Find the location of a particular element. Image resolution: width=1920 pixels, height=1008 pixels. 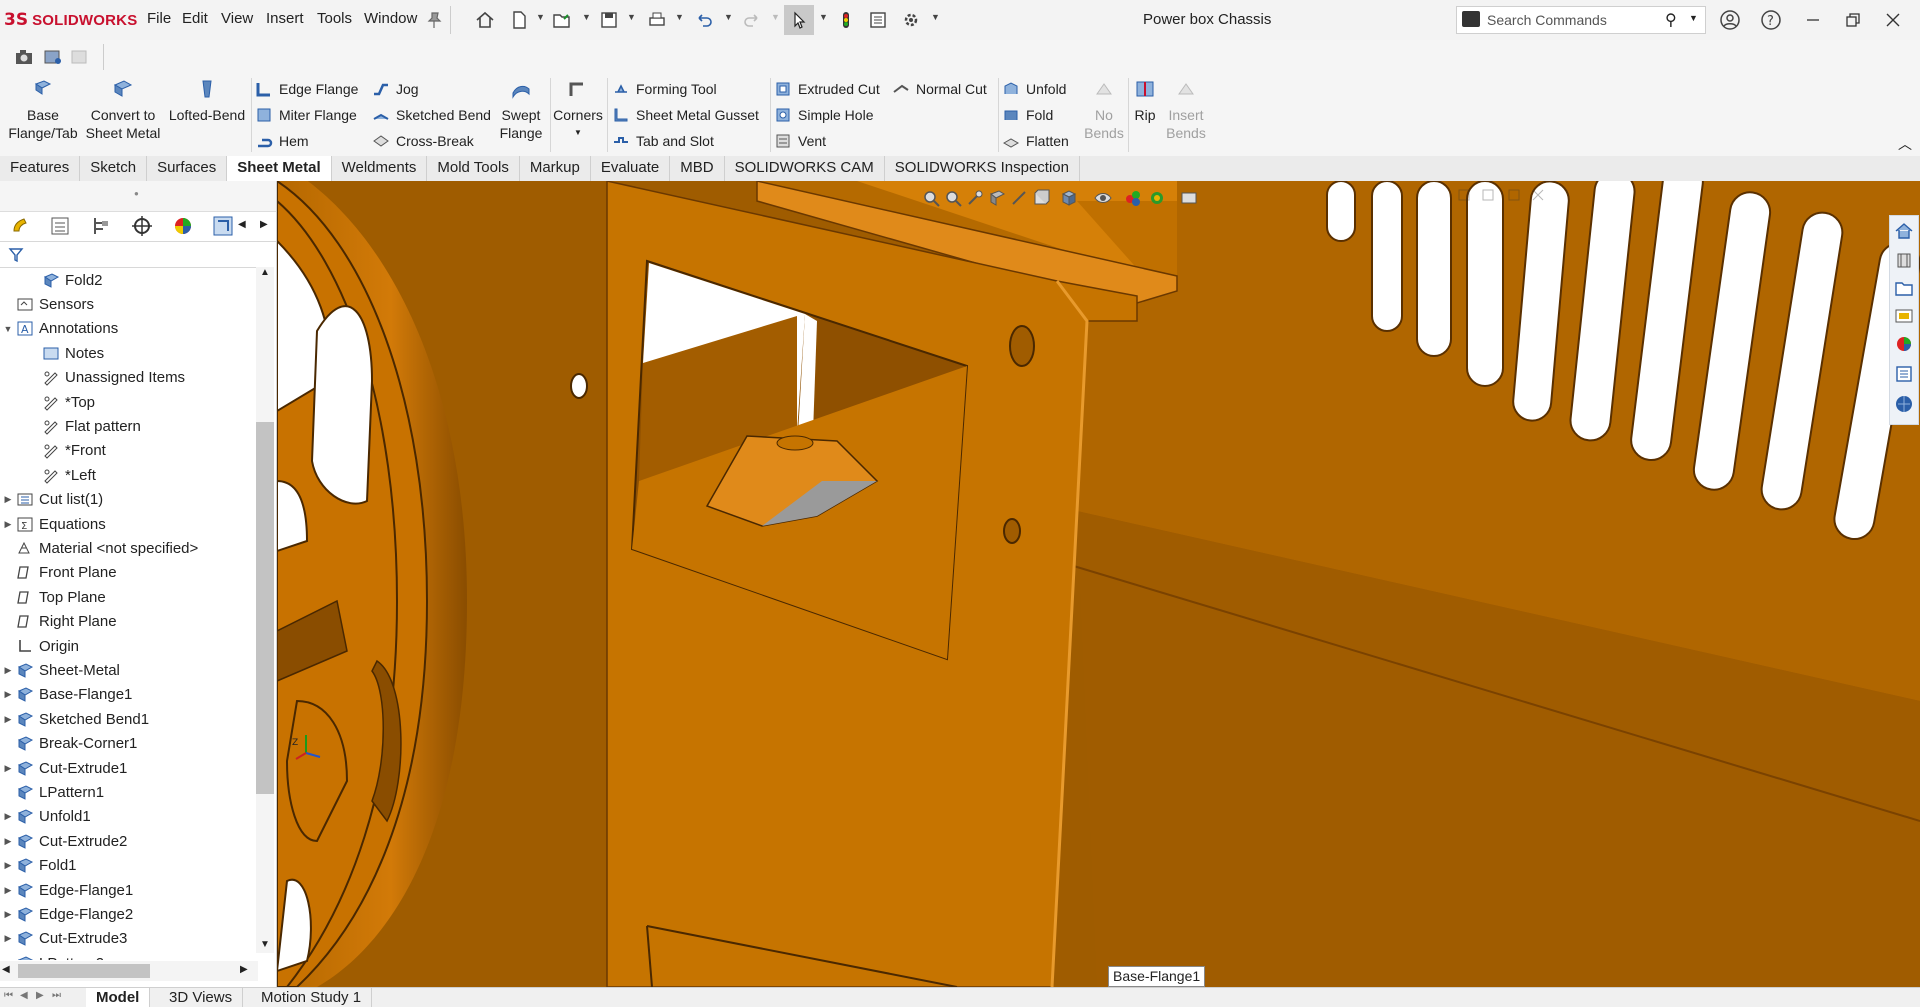

scroll-left-icon: ◀ is located at coordinates (6, 969).